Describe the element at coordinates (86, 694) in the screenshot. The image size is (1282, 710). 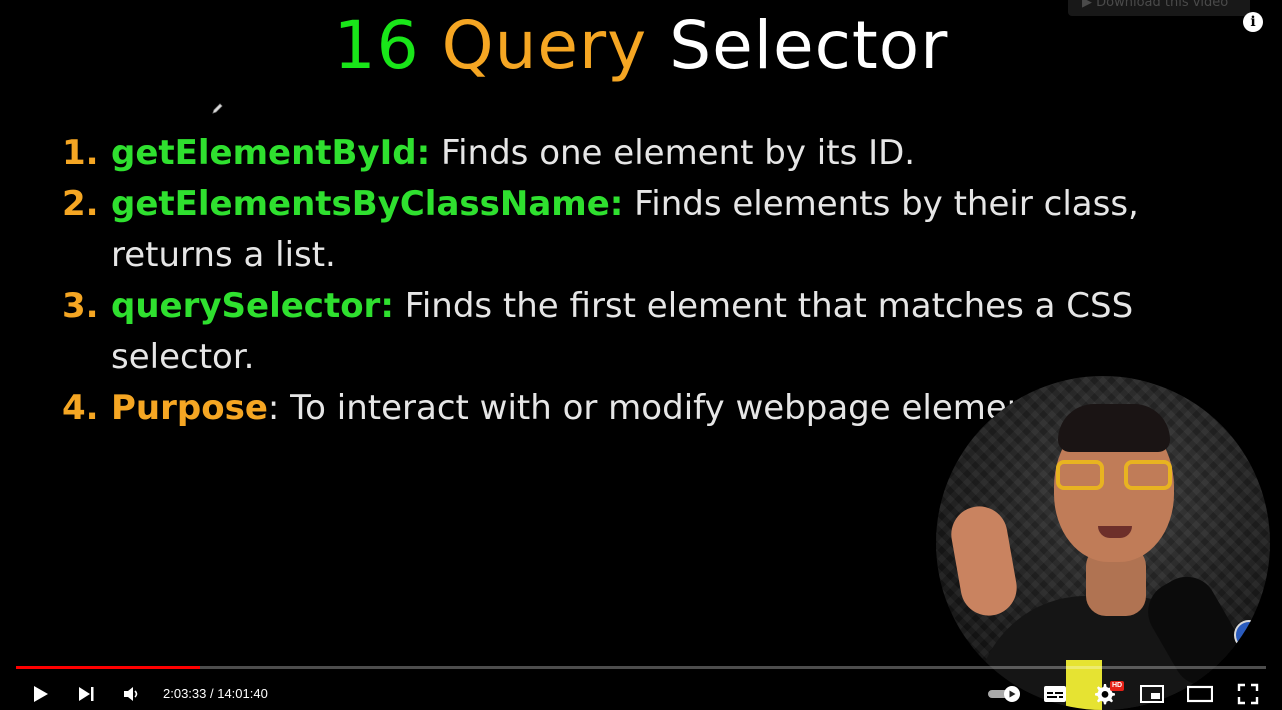
I see `next-icon` at that location.